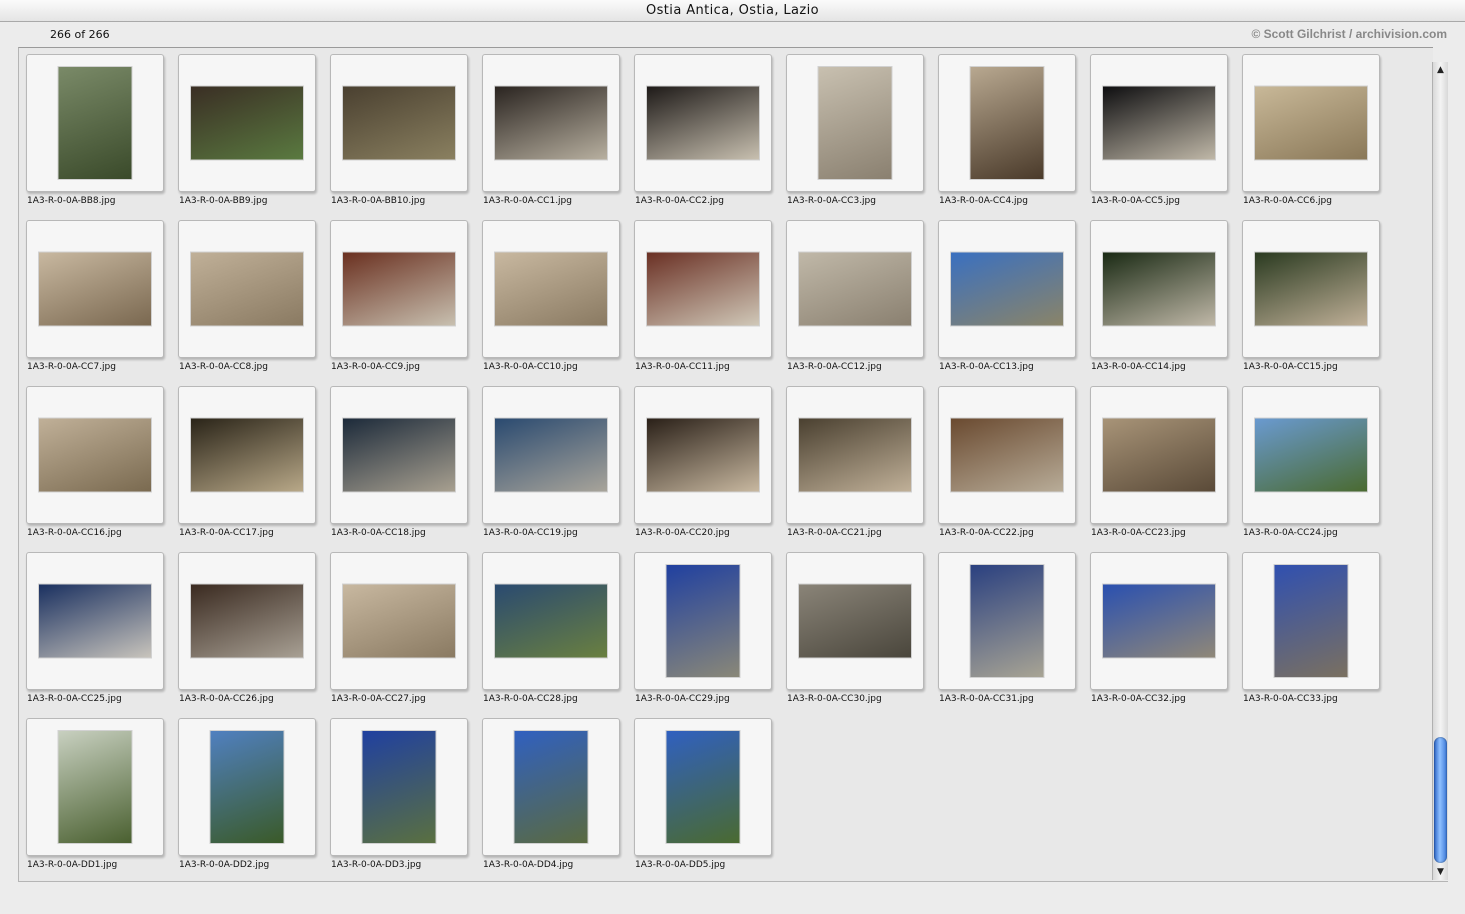 The height and width of the screenshot is (914, 1465). Describe the element at coordinates (1440, 70) in the screenshot. I see `scroll-up-arrow-icon: ▲` at that location.